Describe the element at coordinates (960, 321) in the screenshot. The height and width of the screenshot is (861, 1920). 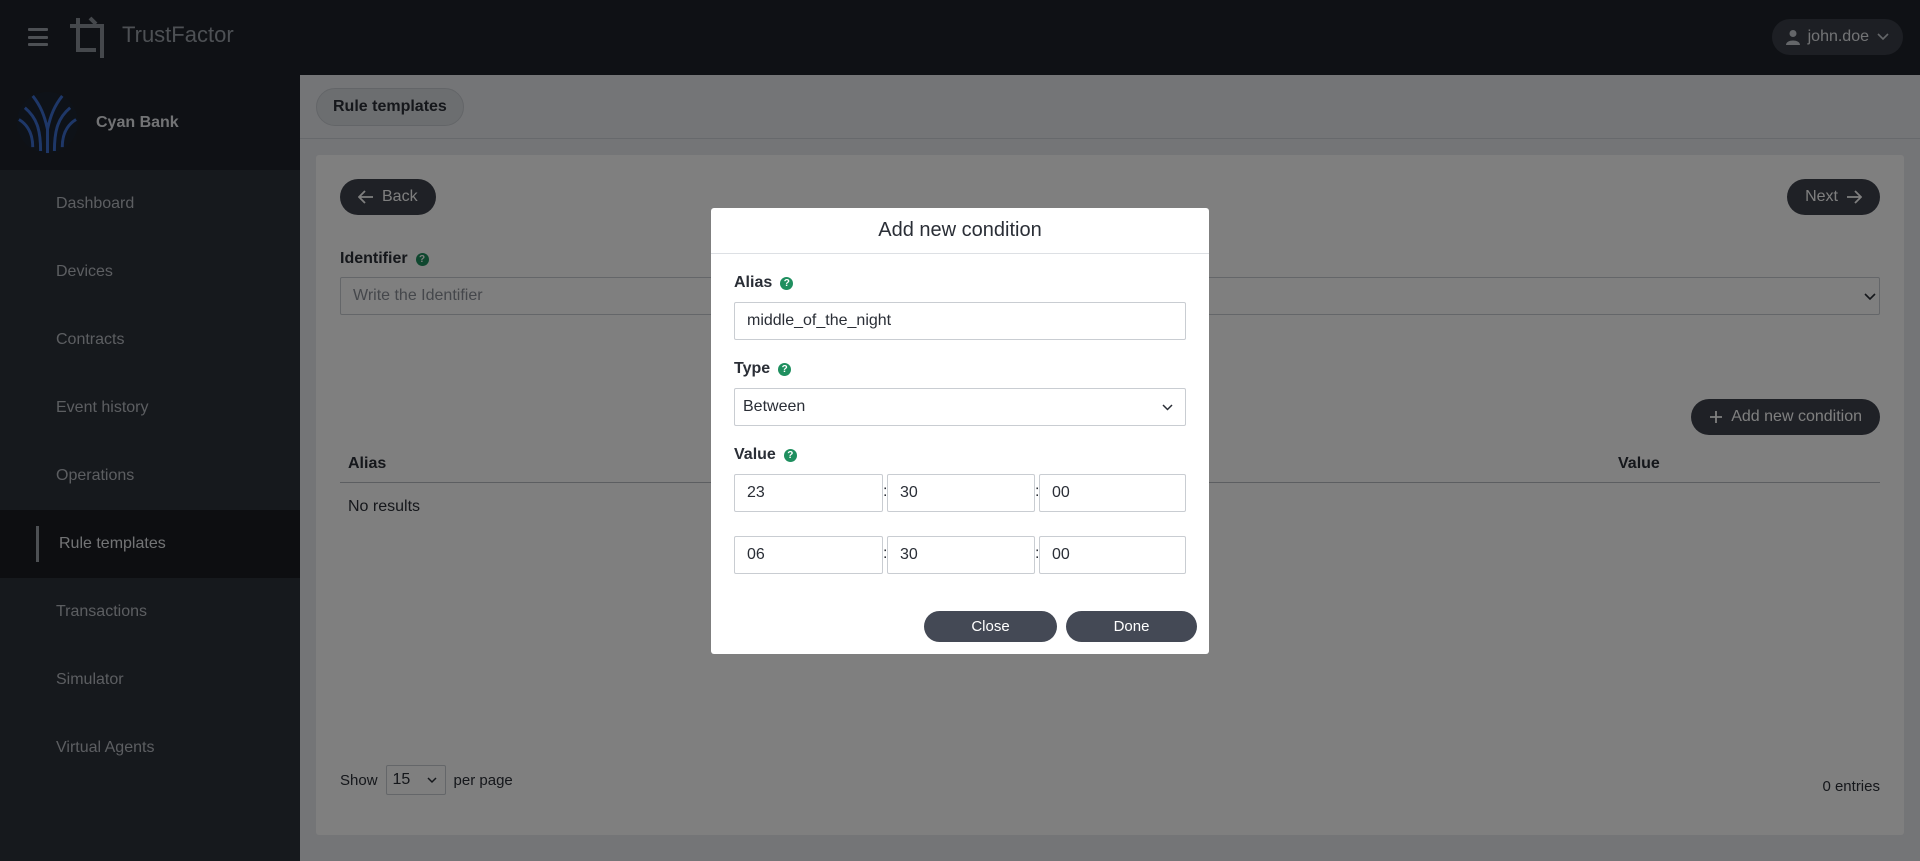
I see `alias-input: middle_of_the_night` at that location.